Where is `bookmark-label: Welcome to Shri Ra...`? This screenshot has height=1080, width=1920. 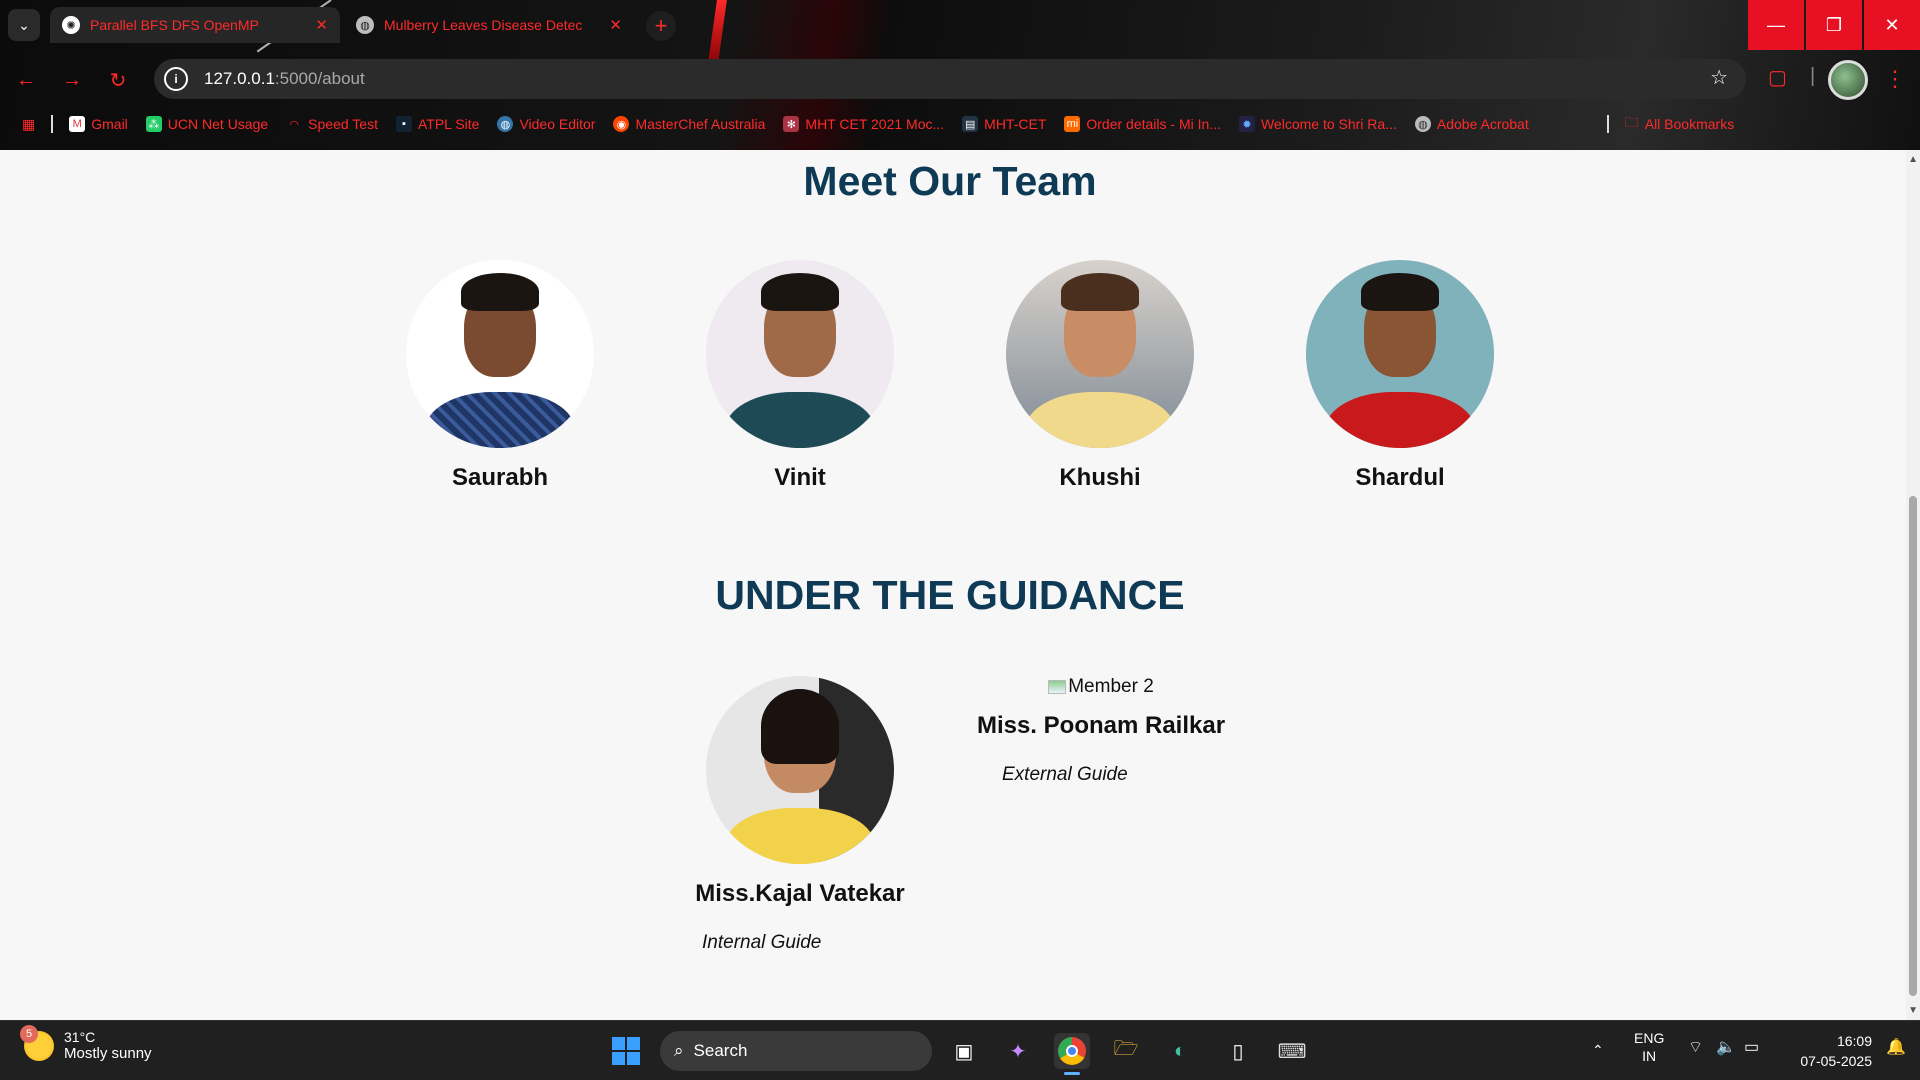 bookmark-label: Welcome to Shri Ra... is located at coordinates (1328, 124).